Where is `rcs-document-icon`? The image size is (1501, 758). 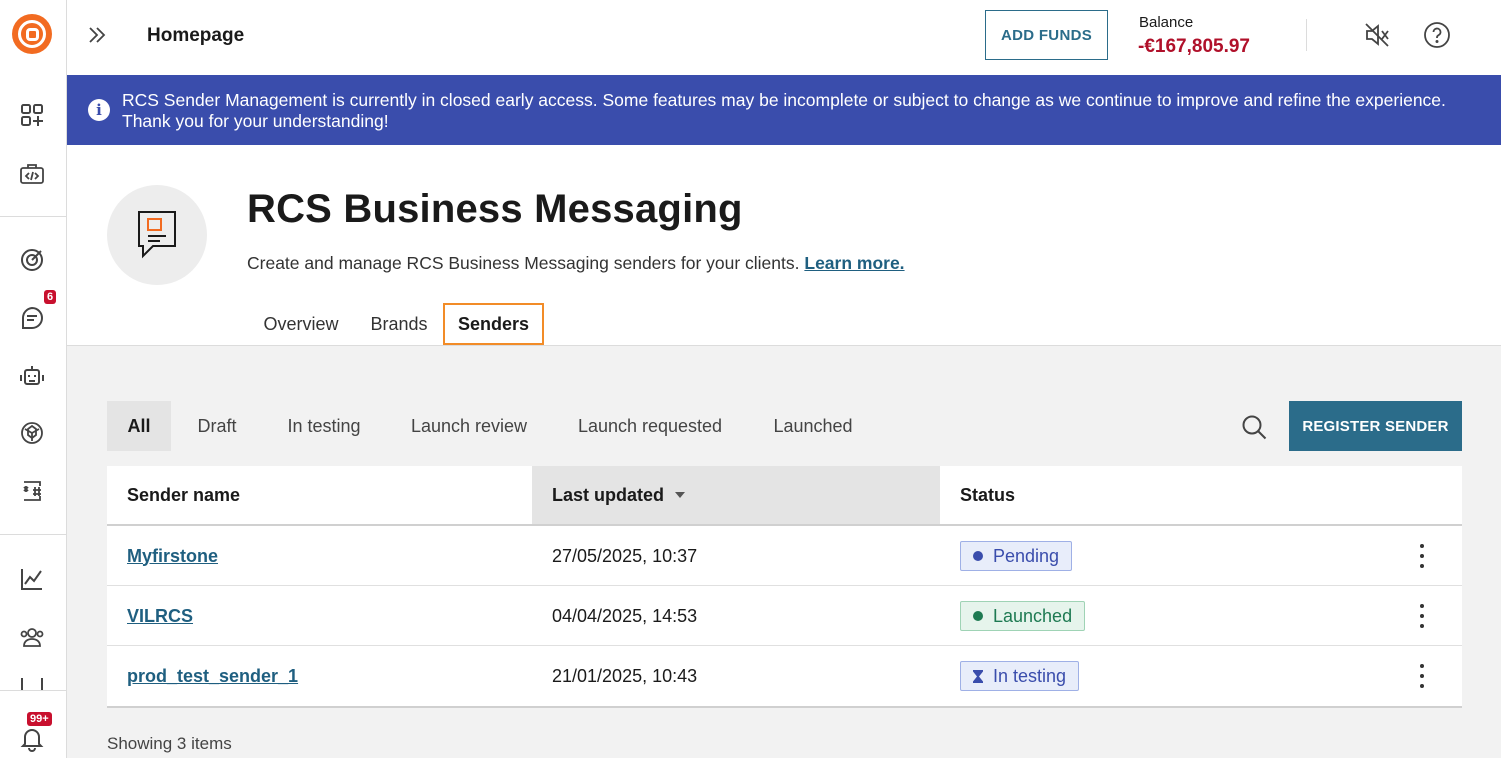 rcs-document-icon is located at coordinates (157, 235).